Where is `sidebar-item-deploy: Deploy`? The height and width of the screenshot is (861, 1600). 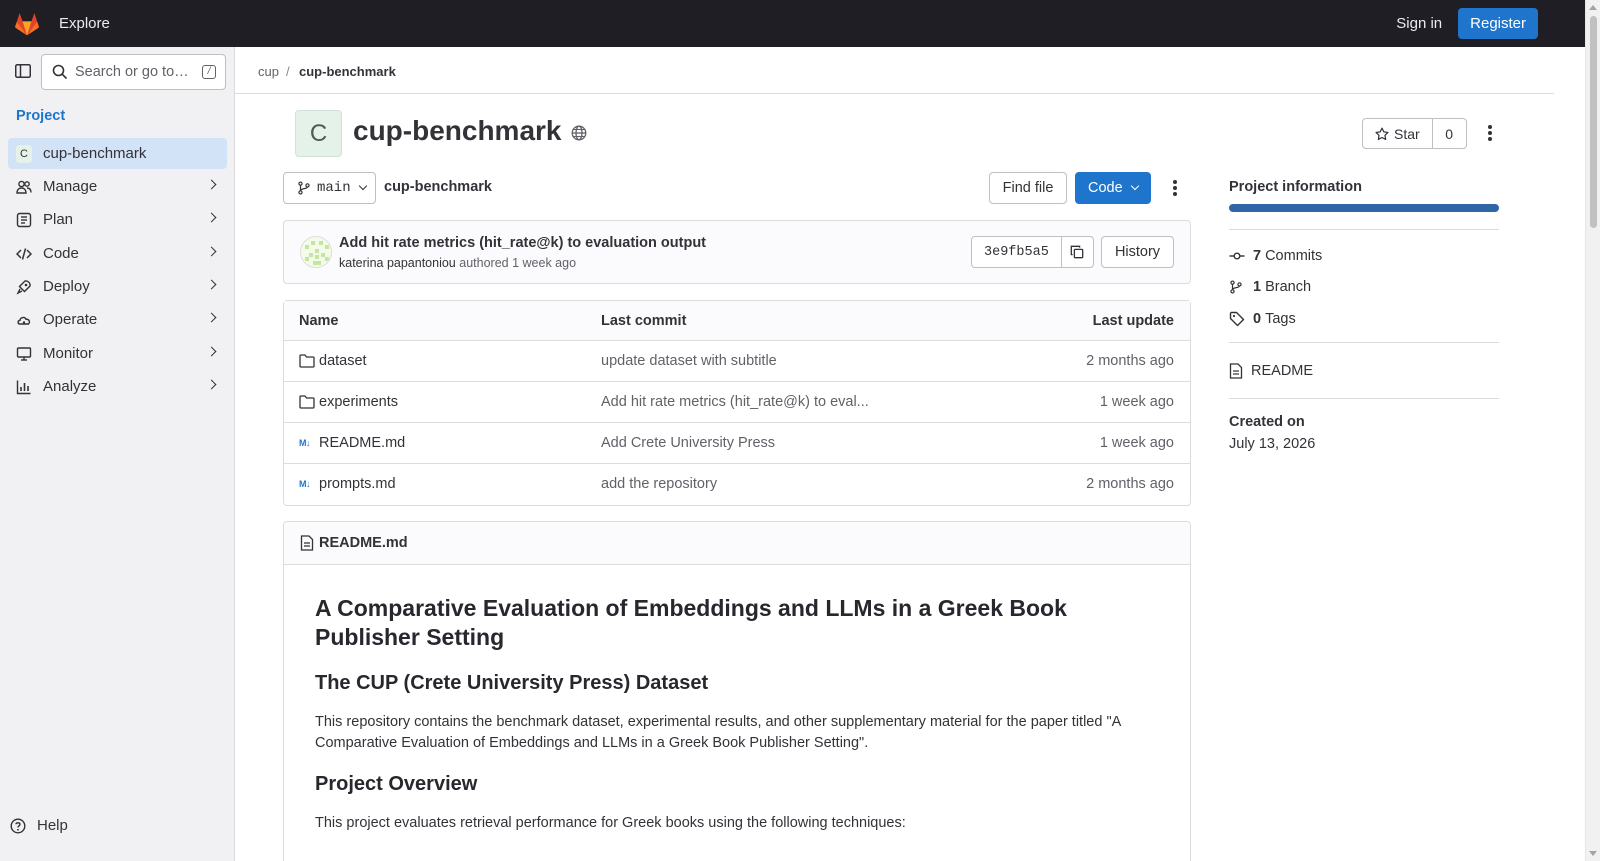 sidebar-item-deploy: Deploy is located at coordinates (117, 286).